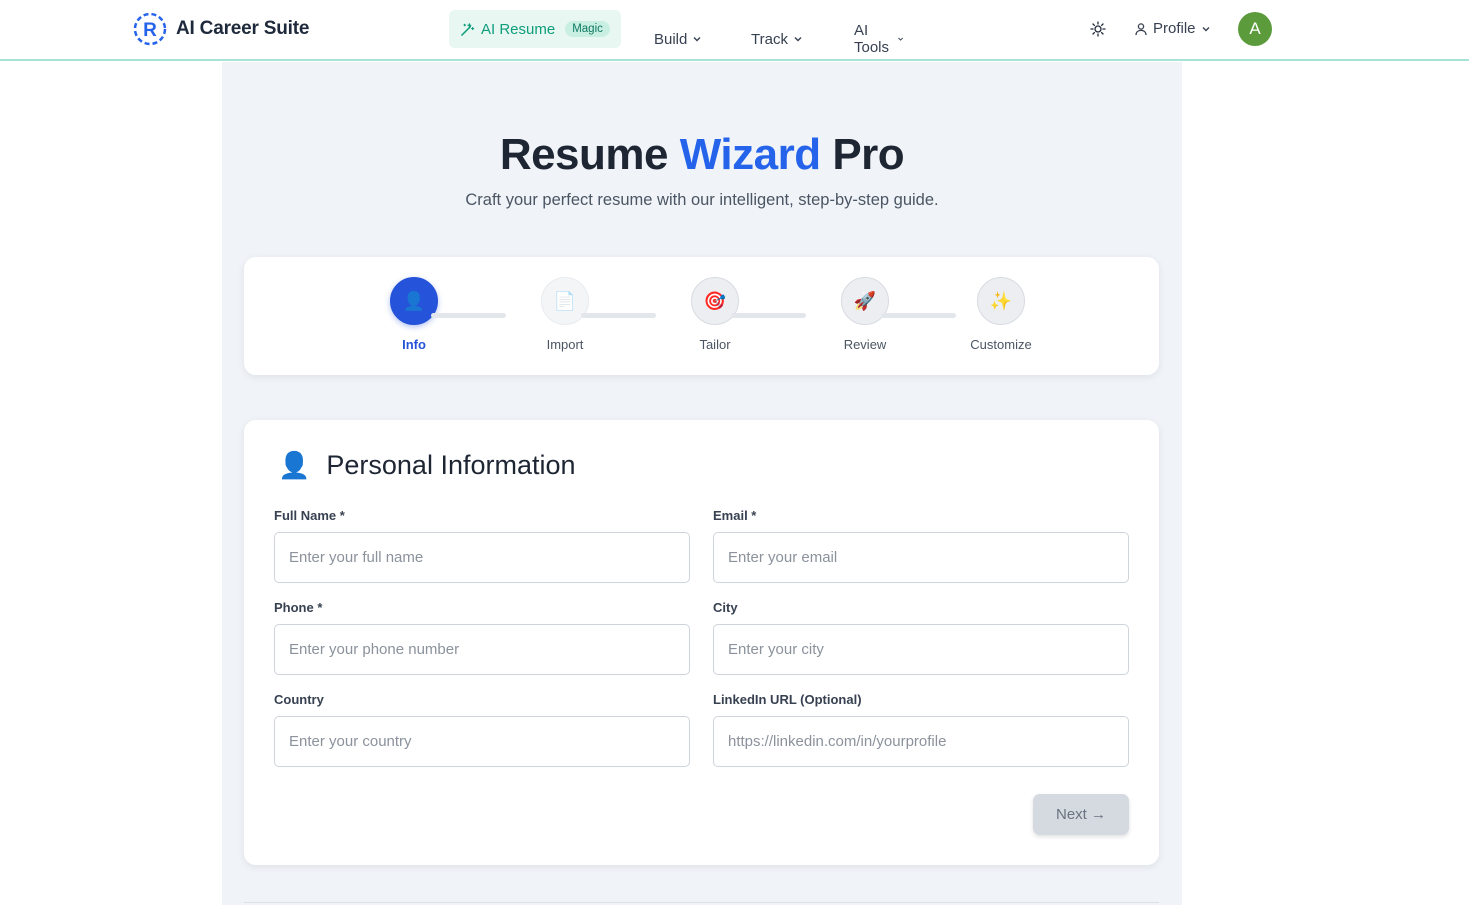  I want to click on brand: R AI Career Suite, so click(221, 29).